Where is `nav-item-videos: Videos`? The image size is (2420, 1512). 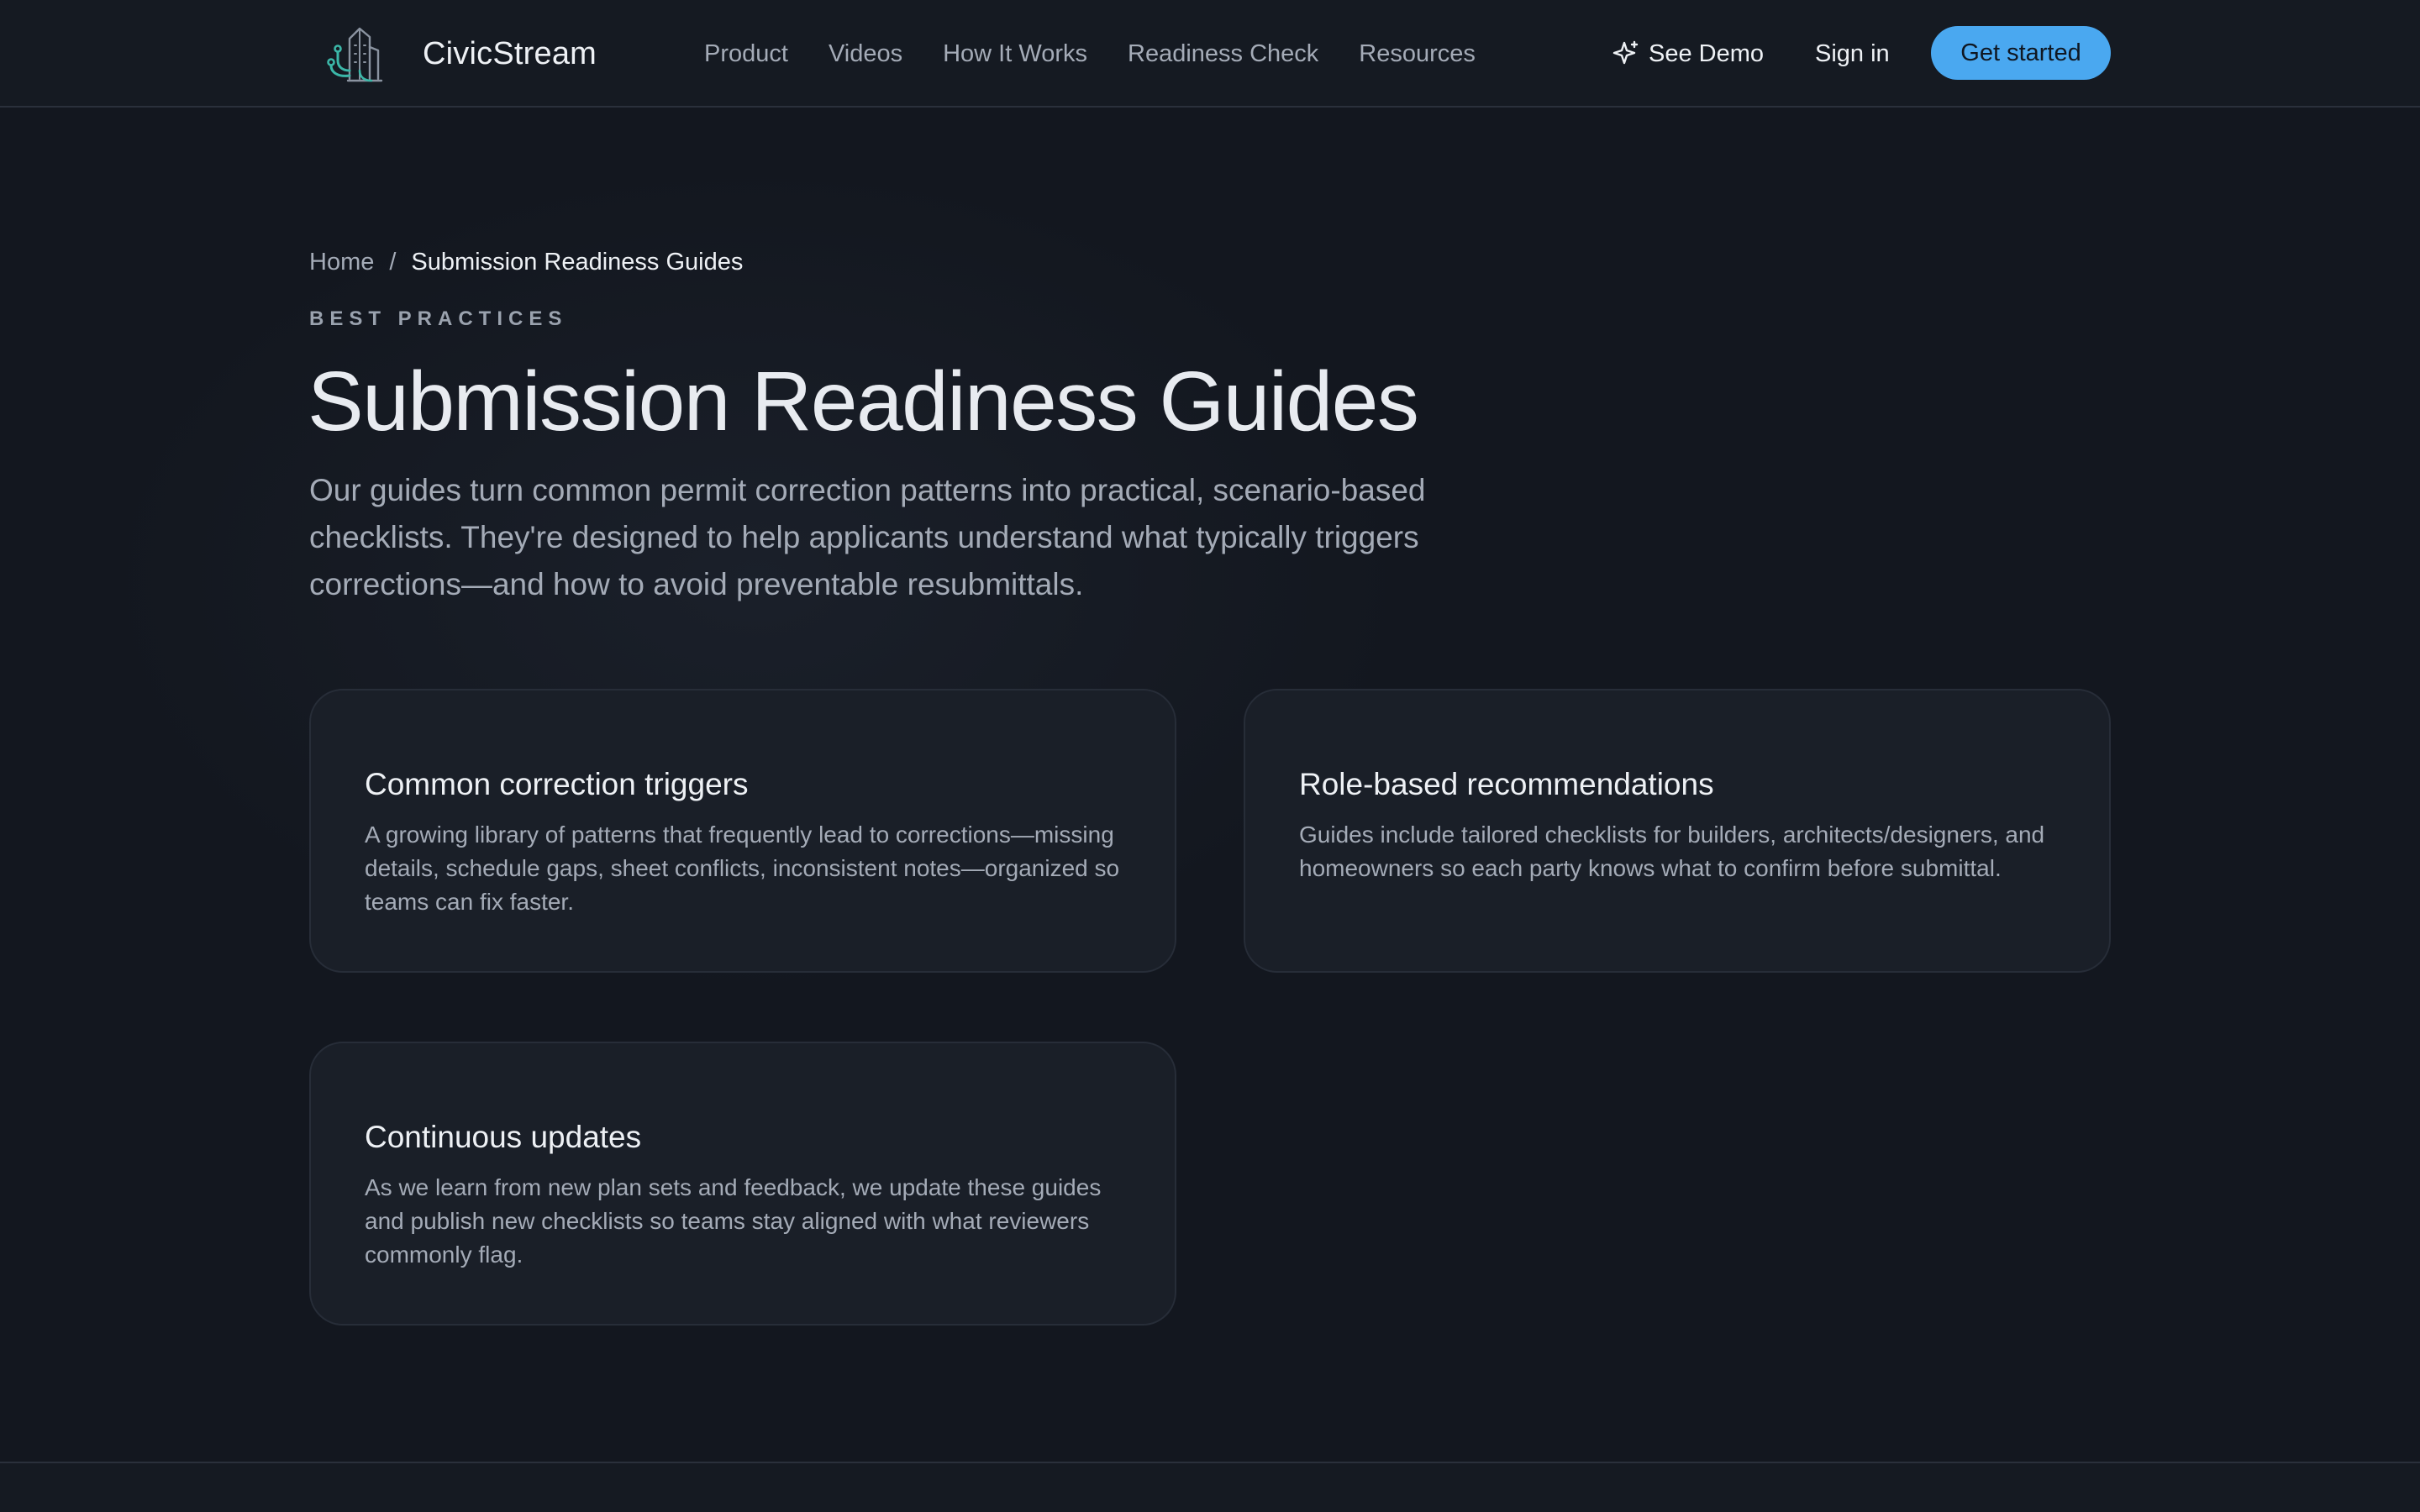
nav-item-videos: Videos is located at coordinates (866, 54).